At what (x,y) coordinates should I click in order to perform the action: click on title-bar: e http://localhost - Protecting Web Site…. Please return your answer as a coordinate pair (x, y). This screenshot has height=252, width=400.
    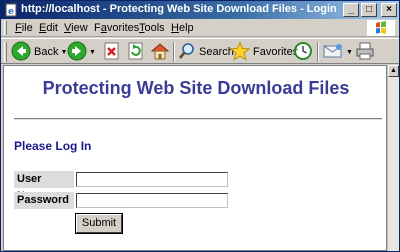
    Looking at the image, I should click on (200, 10).